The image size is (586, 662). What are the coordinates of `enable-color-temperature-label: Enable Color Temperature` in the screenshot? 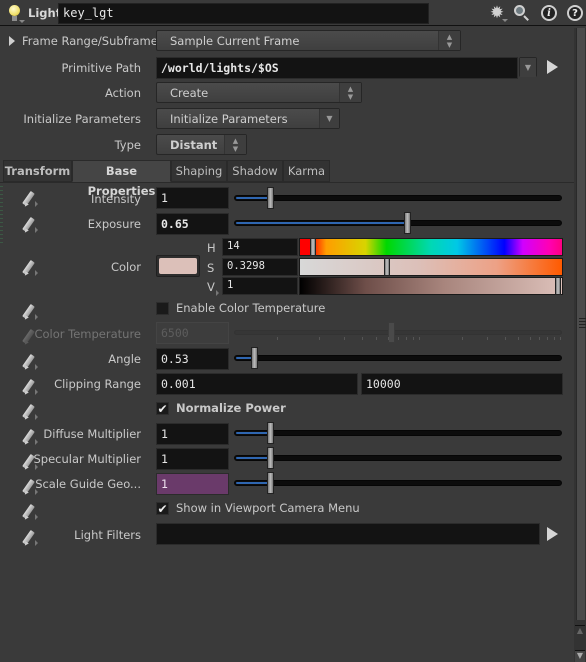 It's located at (251, 308).